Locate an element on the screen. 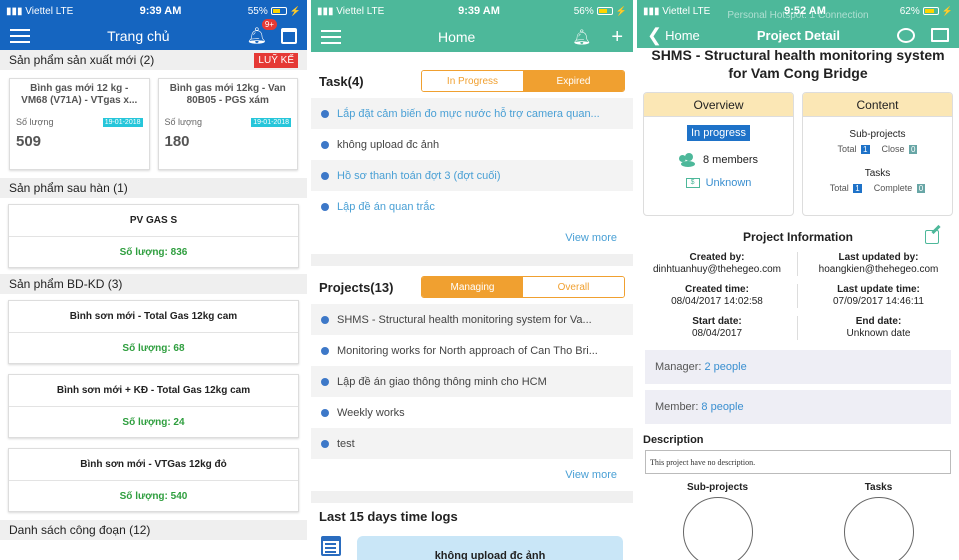  timelogs-title: Last 15 days time logs is located at coordinates (388, 516).